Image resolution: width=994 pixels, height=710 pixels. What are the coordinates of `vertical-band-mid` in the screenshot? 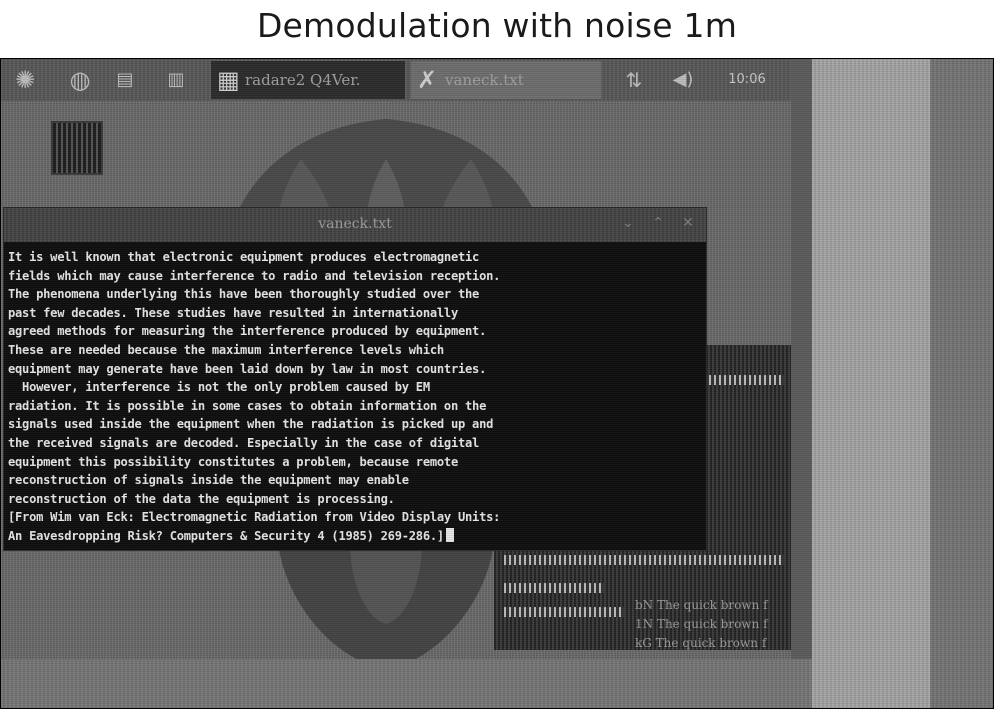 It's located at (961, 383).